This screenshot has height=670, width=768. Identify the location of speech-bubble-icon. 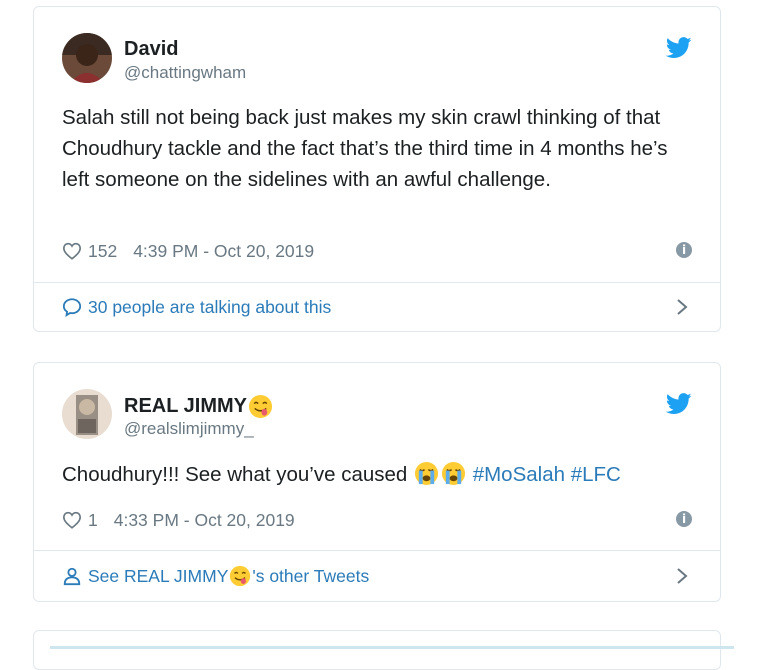
(72, 307).